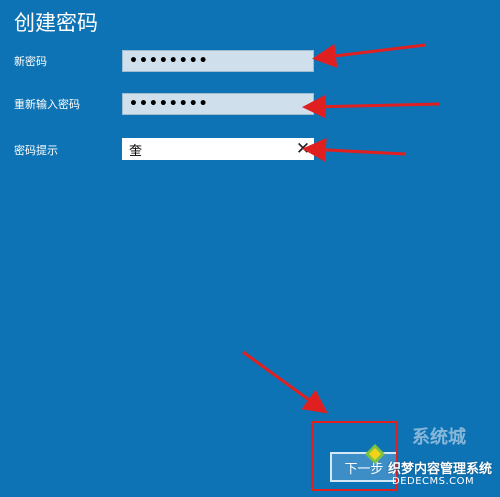 Image resolution: width=500 pixels, height=497 pixels. What do you see at coordinates (47, 104) in the screenshot?
I see `confirm-password-label: 重新输入密码` at bounding box center [47, 104].